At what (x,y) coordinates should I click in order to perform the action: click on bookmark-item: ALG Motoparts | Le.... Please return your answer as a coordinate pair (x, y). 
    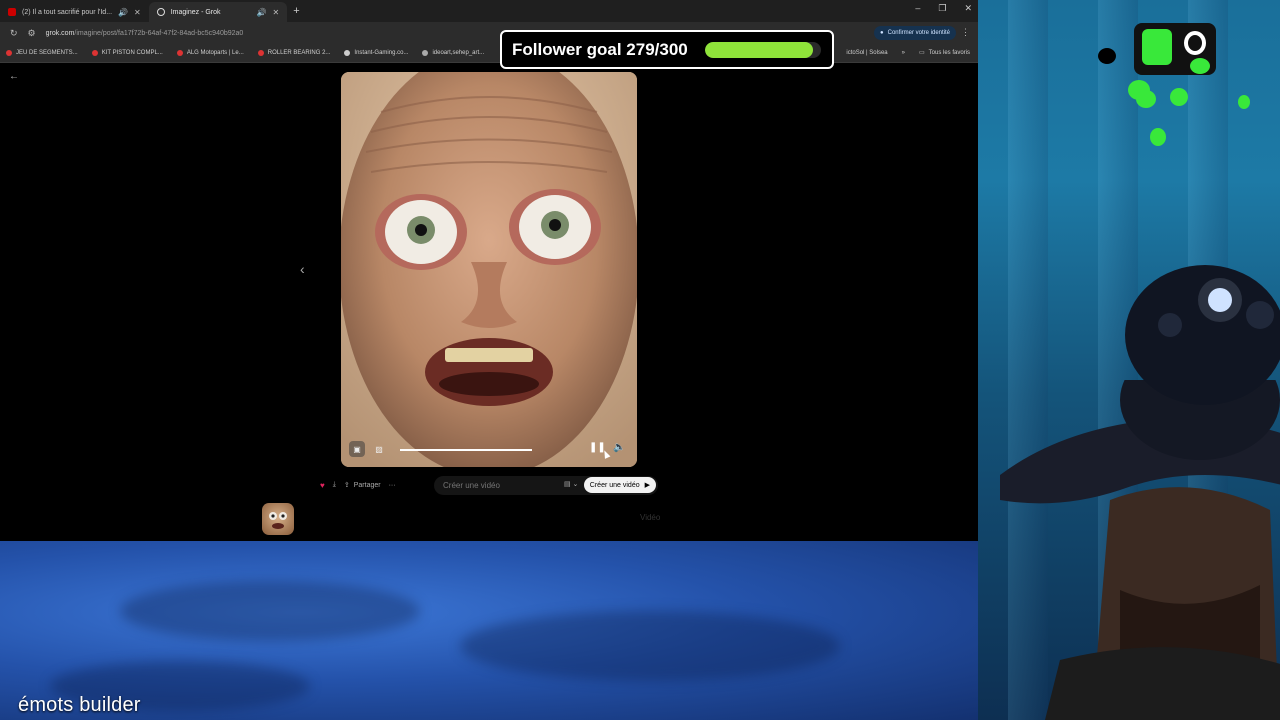
    Looking at the image, I should click on (210, 53).